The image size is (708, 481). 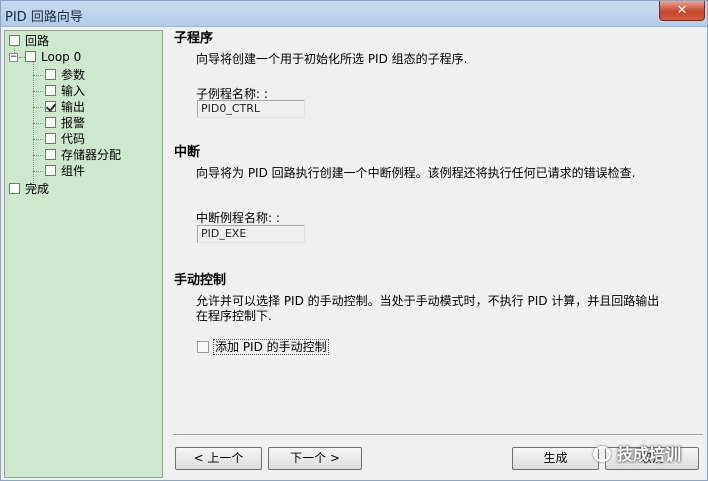 What do you see at coordinates (65, 107) in the screenshot?
I see `tree-item-output: 输出` at bounding box center [65, 107].